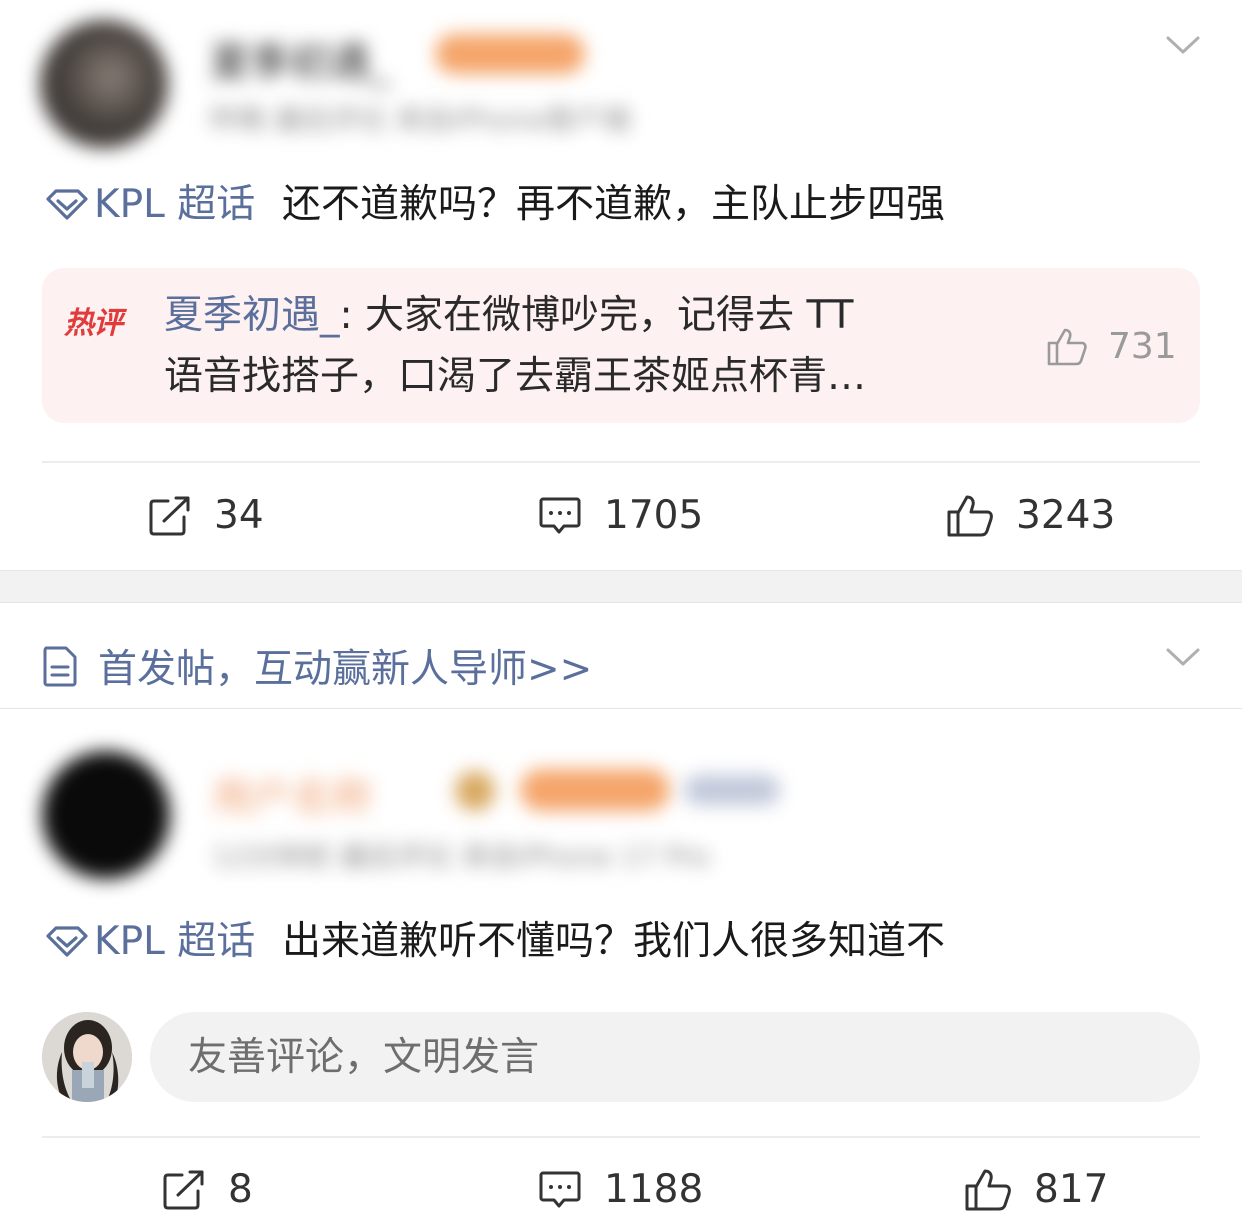  Describe the element at coordinates (240, 1189) in the screenshot. I see `repost-count: 8` at that location.